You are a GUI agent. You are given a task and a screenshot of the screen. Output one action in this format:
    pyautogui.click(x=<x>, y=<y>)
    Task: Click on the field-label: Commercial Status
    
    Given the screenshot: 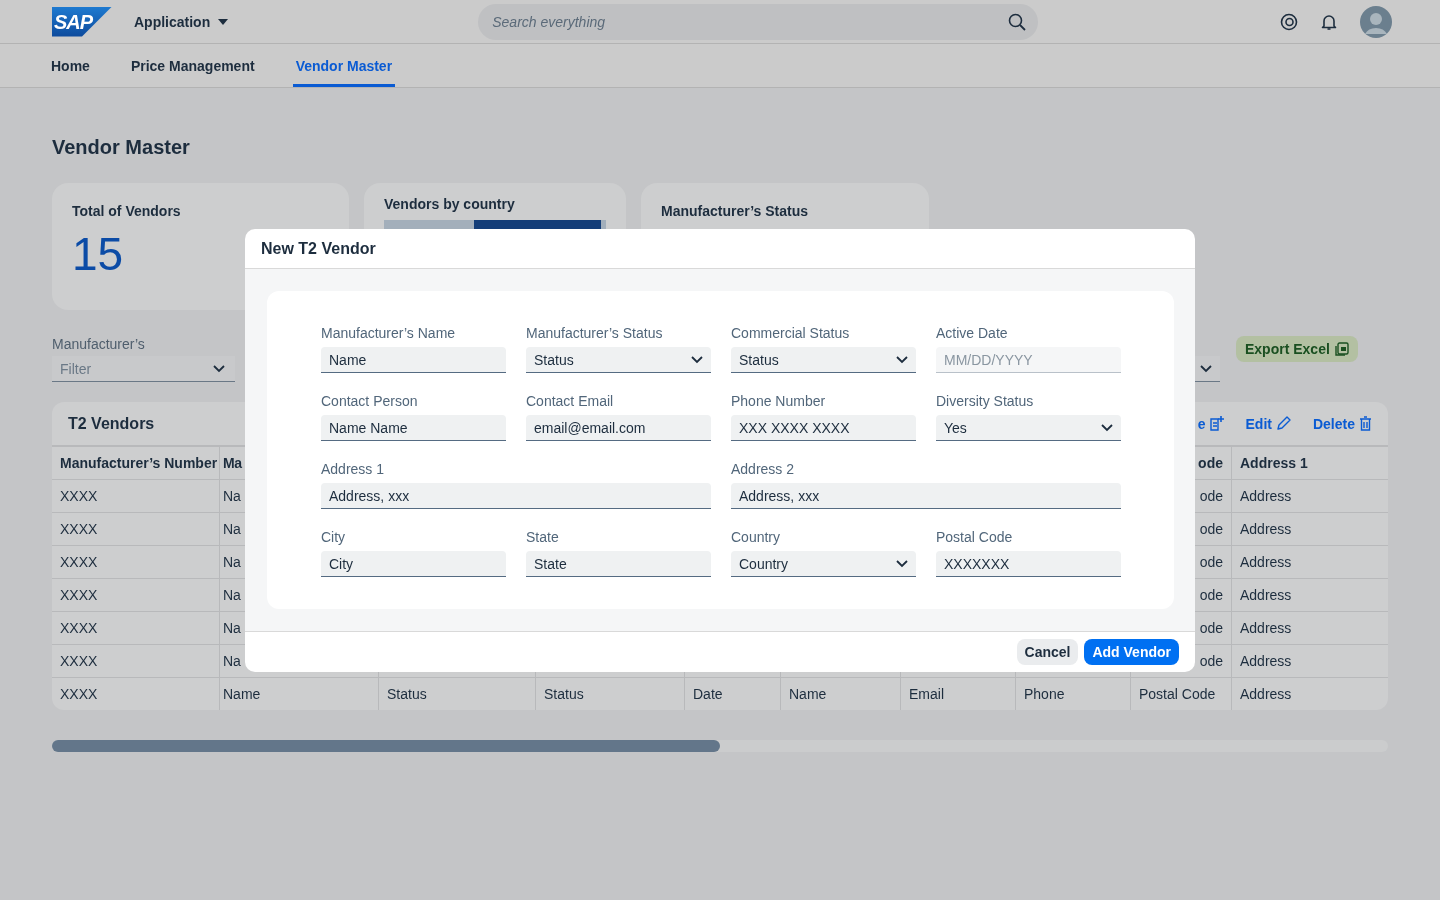 What is the action you would take?
    pyautogui.click(x=791, y=333)
    